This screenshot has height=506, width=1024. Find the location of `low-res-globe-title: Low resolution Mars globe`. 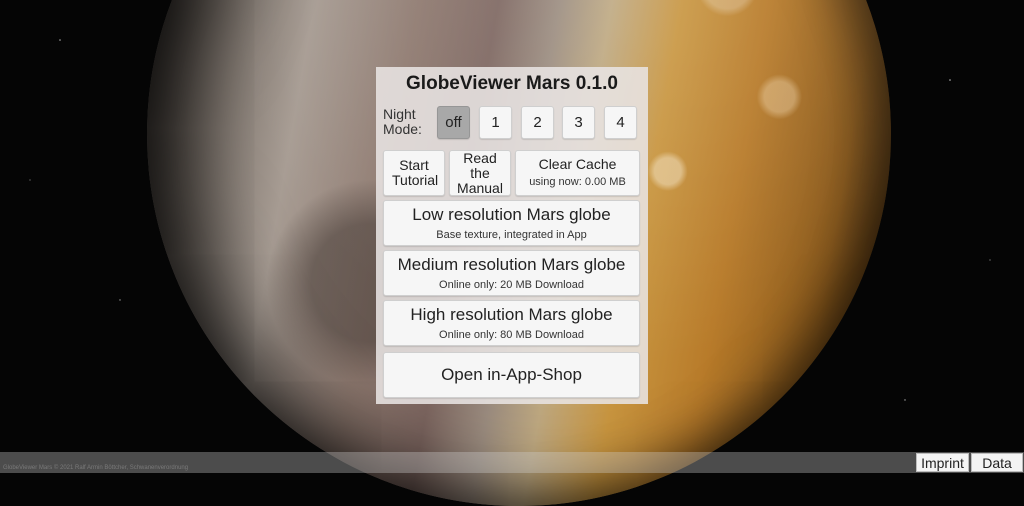

low-res-globe-title: Low resolution Mars globe is located at coordinates (511, 214).